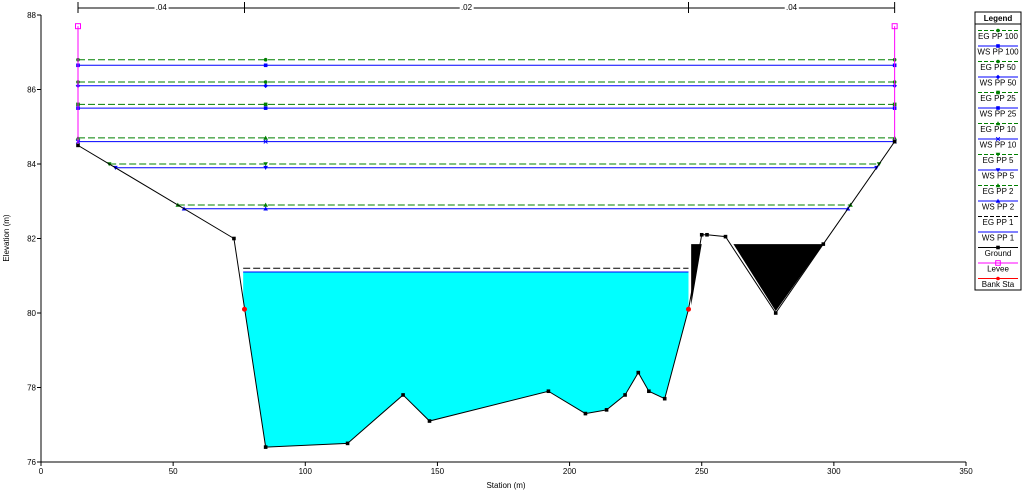 The image size is (1024, 492). Describe the element at coordinates (31, 164) in the screenshot. I see `y-tick-label: 84` at that location.